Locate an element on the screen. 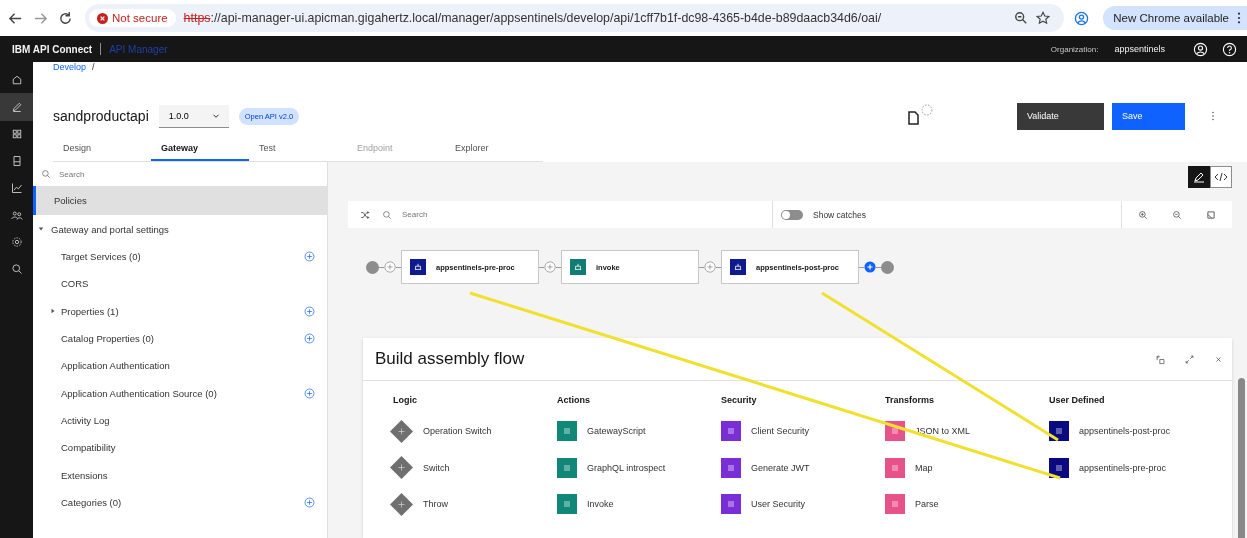  category-heading: Logic is located at coordinates (405, 400).